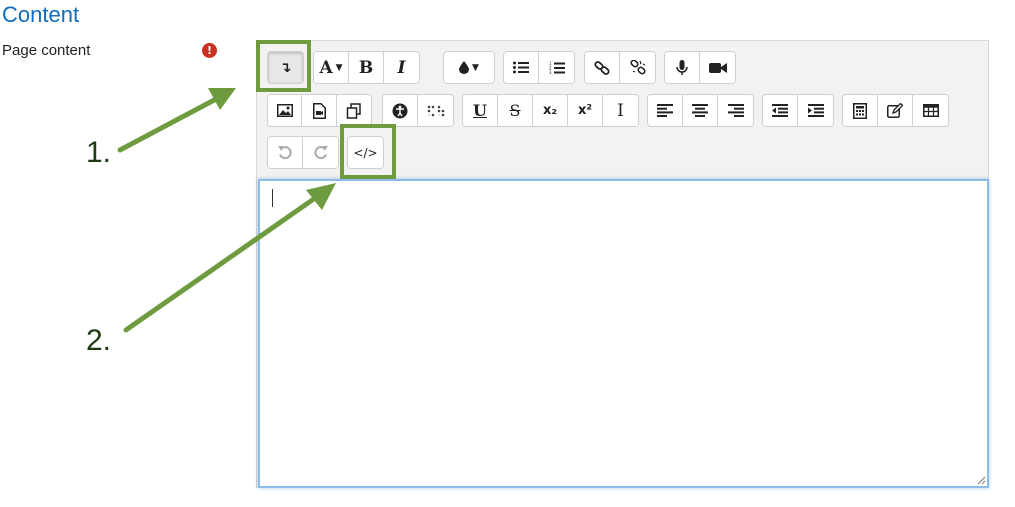 This screenshot has height=507, width=1015. I want to click on toolbar-group-align, so click(700, 110).